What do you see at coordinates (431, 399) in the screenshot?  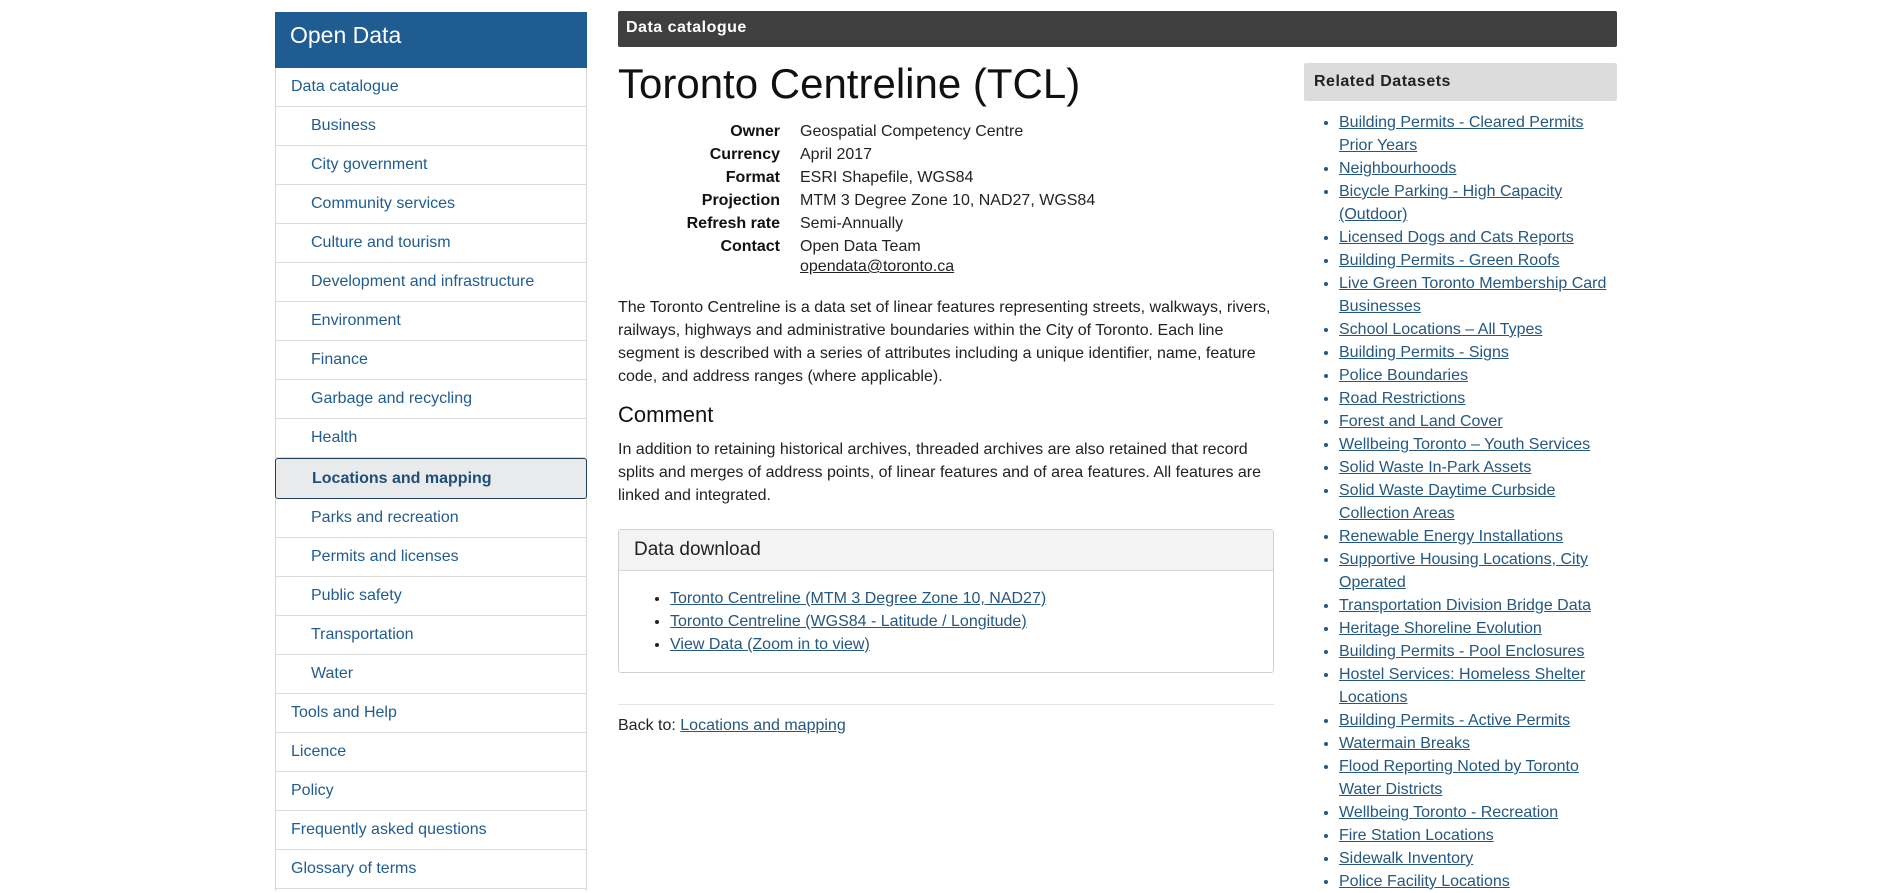 I see `sidebar-item-garbage-and-recycling: Garbage and recycling` at bounding box center [431, 399].